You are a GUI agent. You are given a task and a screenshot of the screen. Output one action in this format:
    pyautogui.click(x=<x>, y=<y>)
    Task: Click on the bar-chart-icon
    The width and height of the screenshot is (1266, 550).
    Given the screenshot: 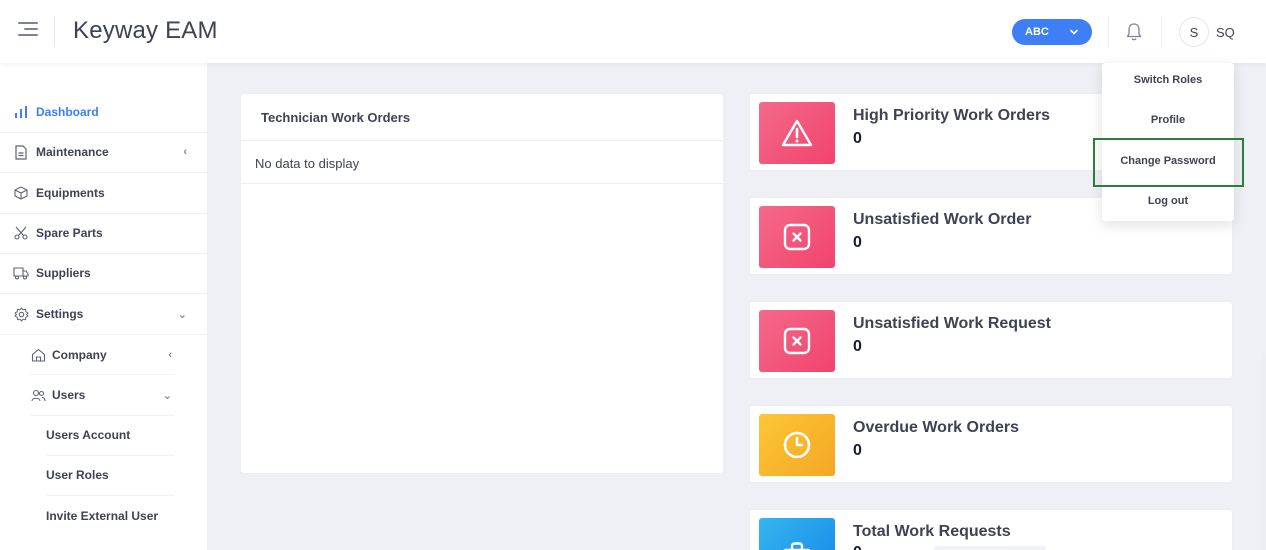 What is the action you would take?
    pyautogui.click(x=21, y=112)
    